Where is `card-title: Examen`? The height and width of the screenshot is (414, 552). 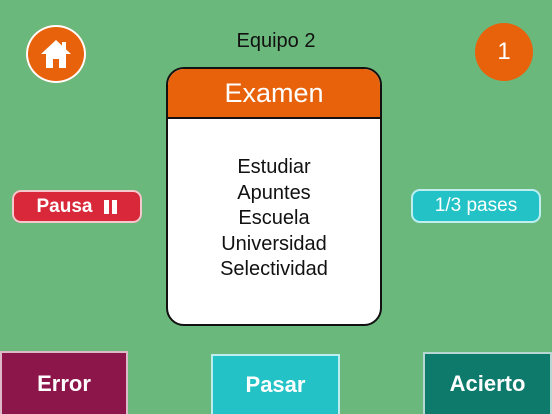 card-title: Examen is located at coordinates (274, 94).